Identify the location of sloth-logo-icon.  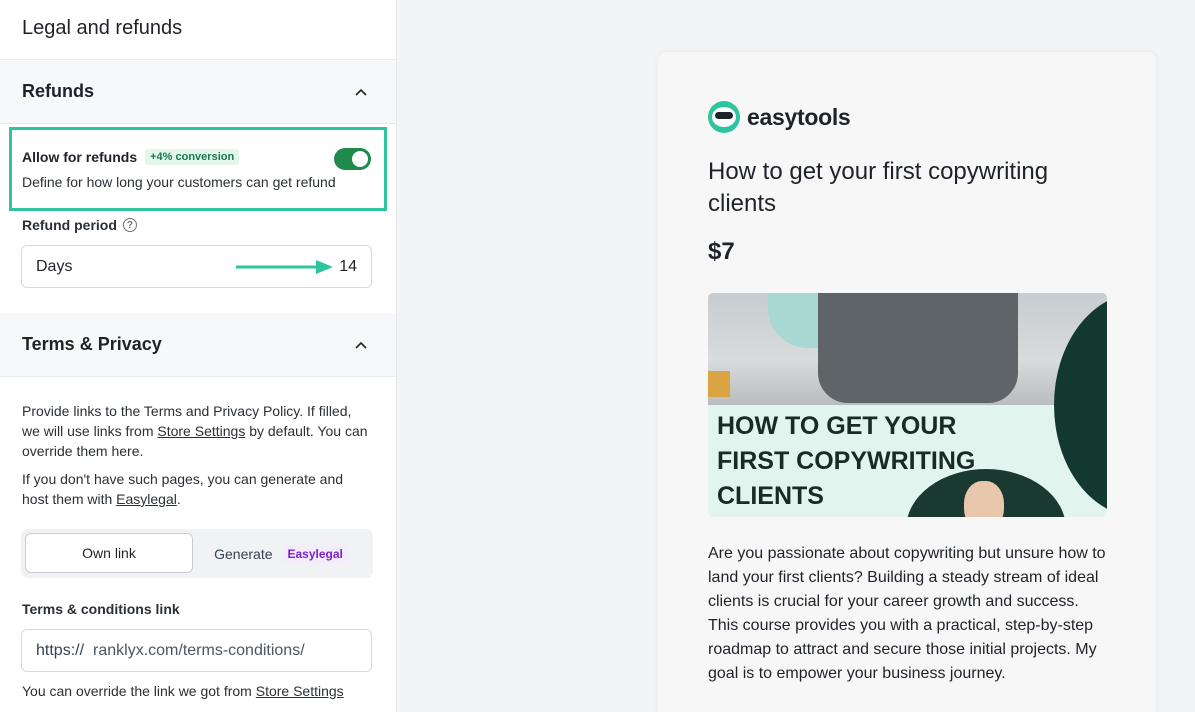
(724, 117).